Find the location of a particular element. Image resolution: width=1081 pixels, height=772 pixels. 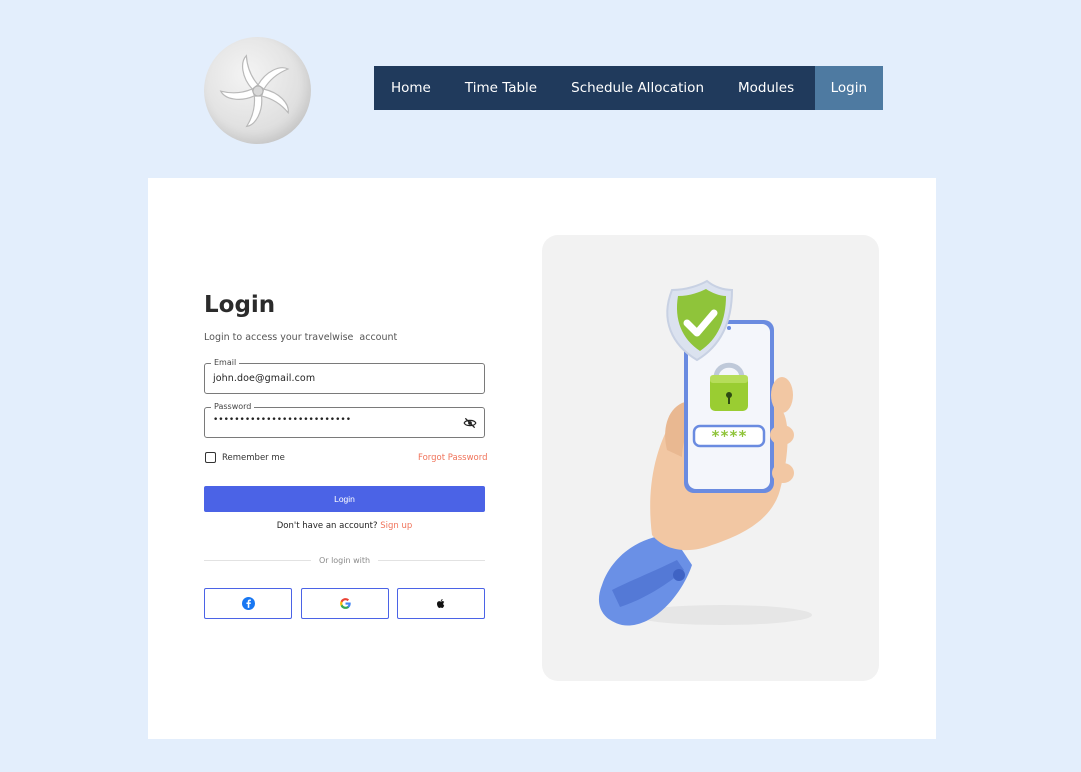

email-label: Email is located at coordinates (225, 363).